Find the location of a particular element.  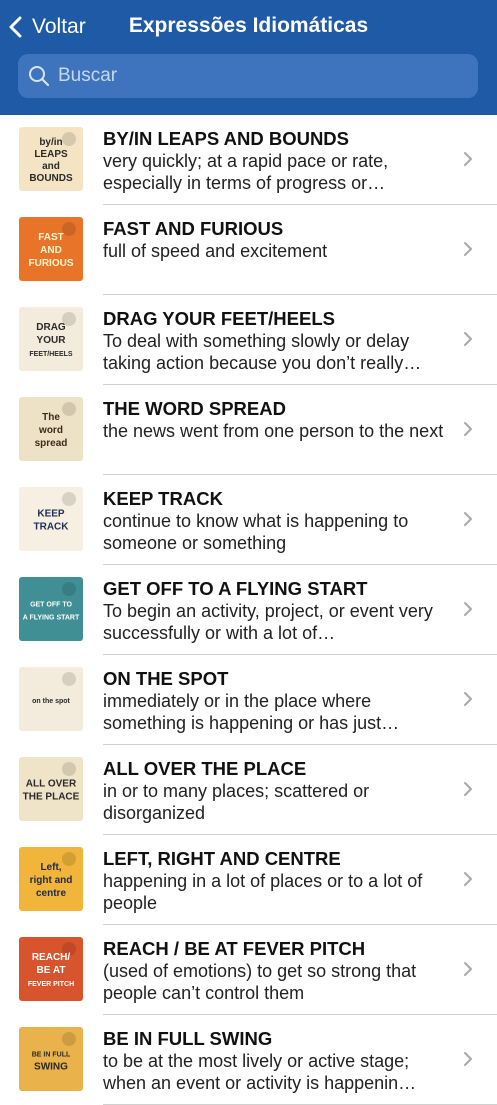

idiom-thumbnail: BE IN FULL SWING is located at coordinates (51, 1059).